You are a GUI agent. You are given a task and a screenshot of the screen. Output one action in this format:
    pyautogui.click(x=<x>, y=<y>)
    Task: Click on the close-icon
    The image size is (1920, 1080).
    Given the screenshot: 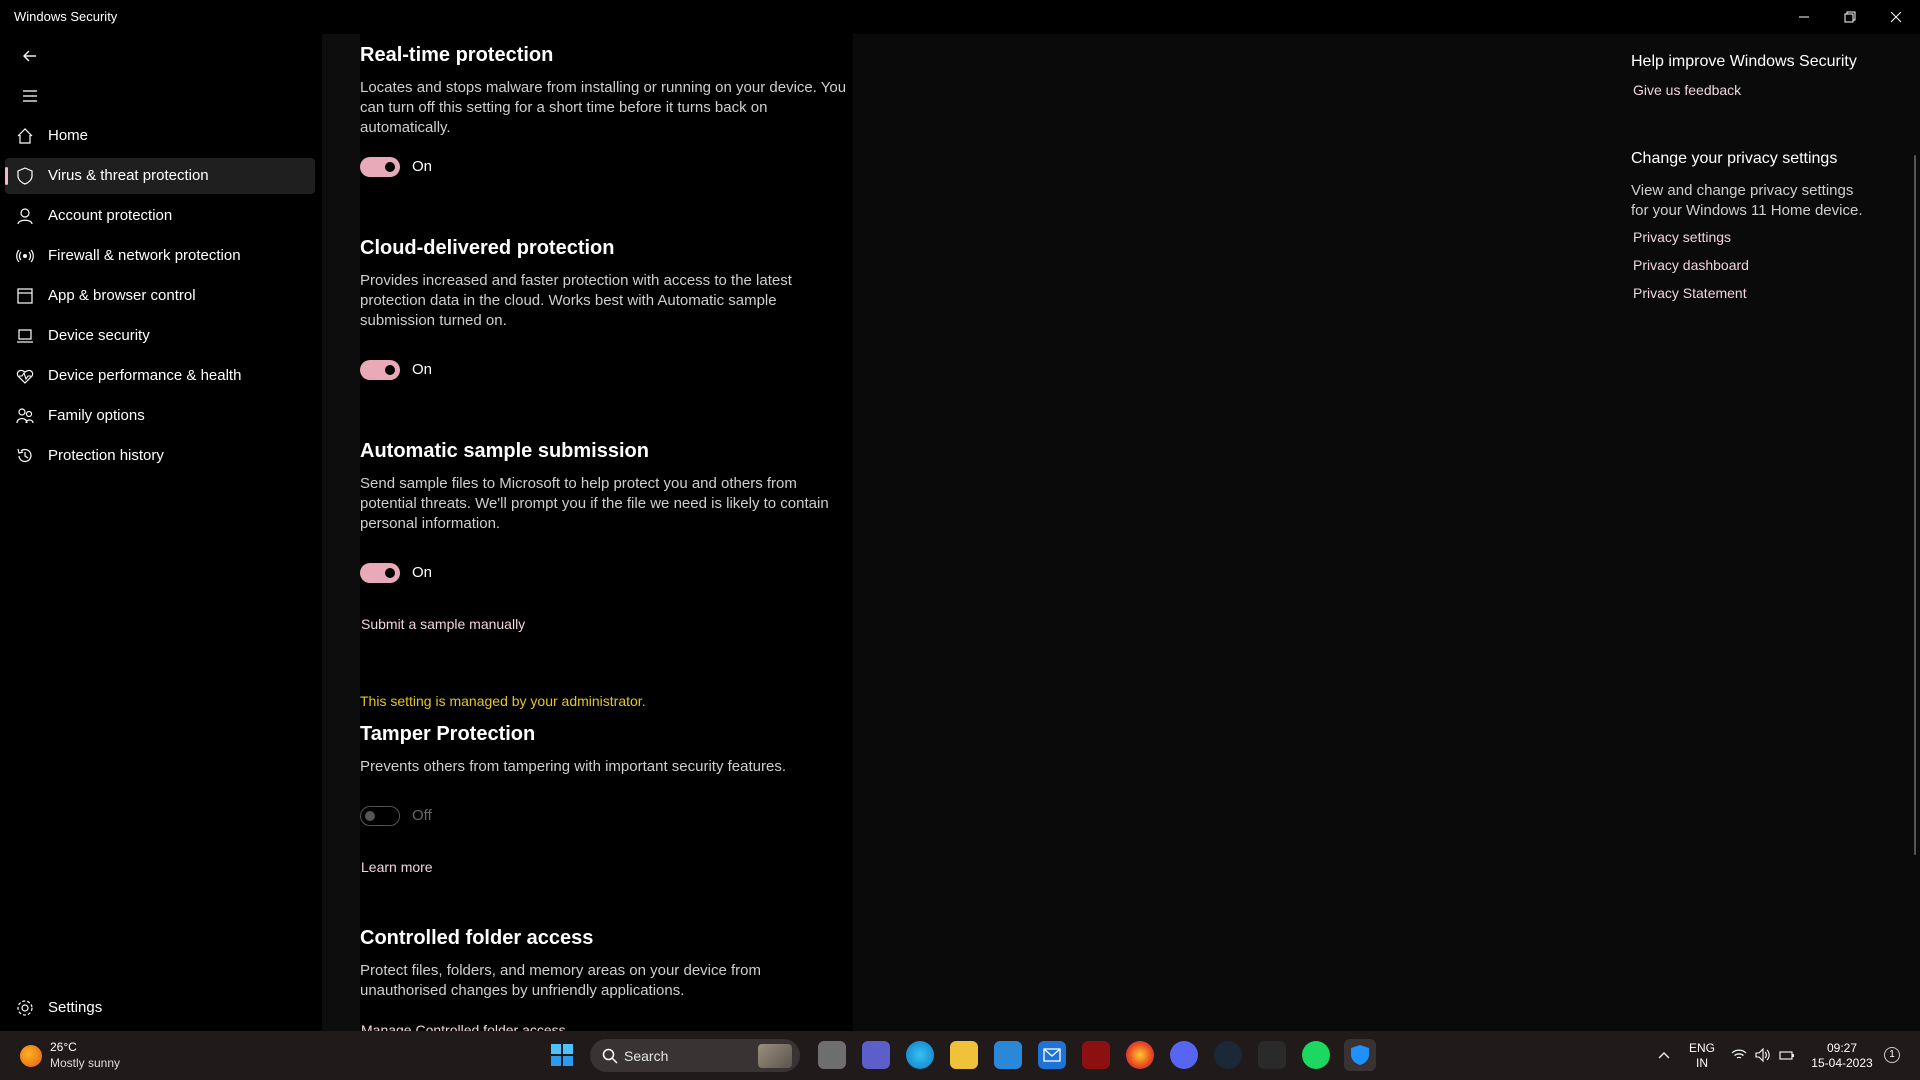 What is the action you would take?
    pyautogui.click(x=1896, y=17)
    